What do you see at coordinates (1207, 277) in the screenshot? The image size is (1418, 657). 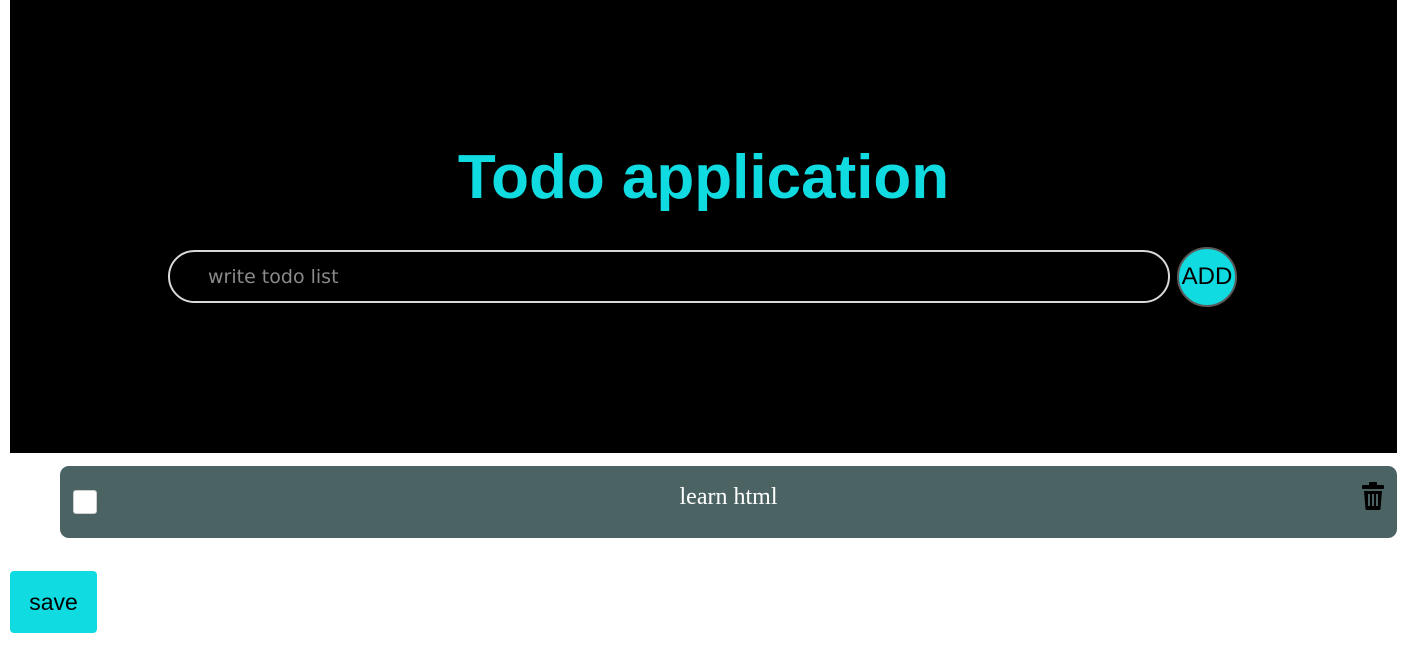 I see `add-button: ADD` at bounding box center [1207, 277].